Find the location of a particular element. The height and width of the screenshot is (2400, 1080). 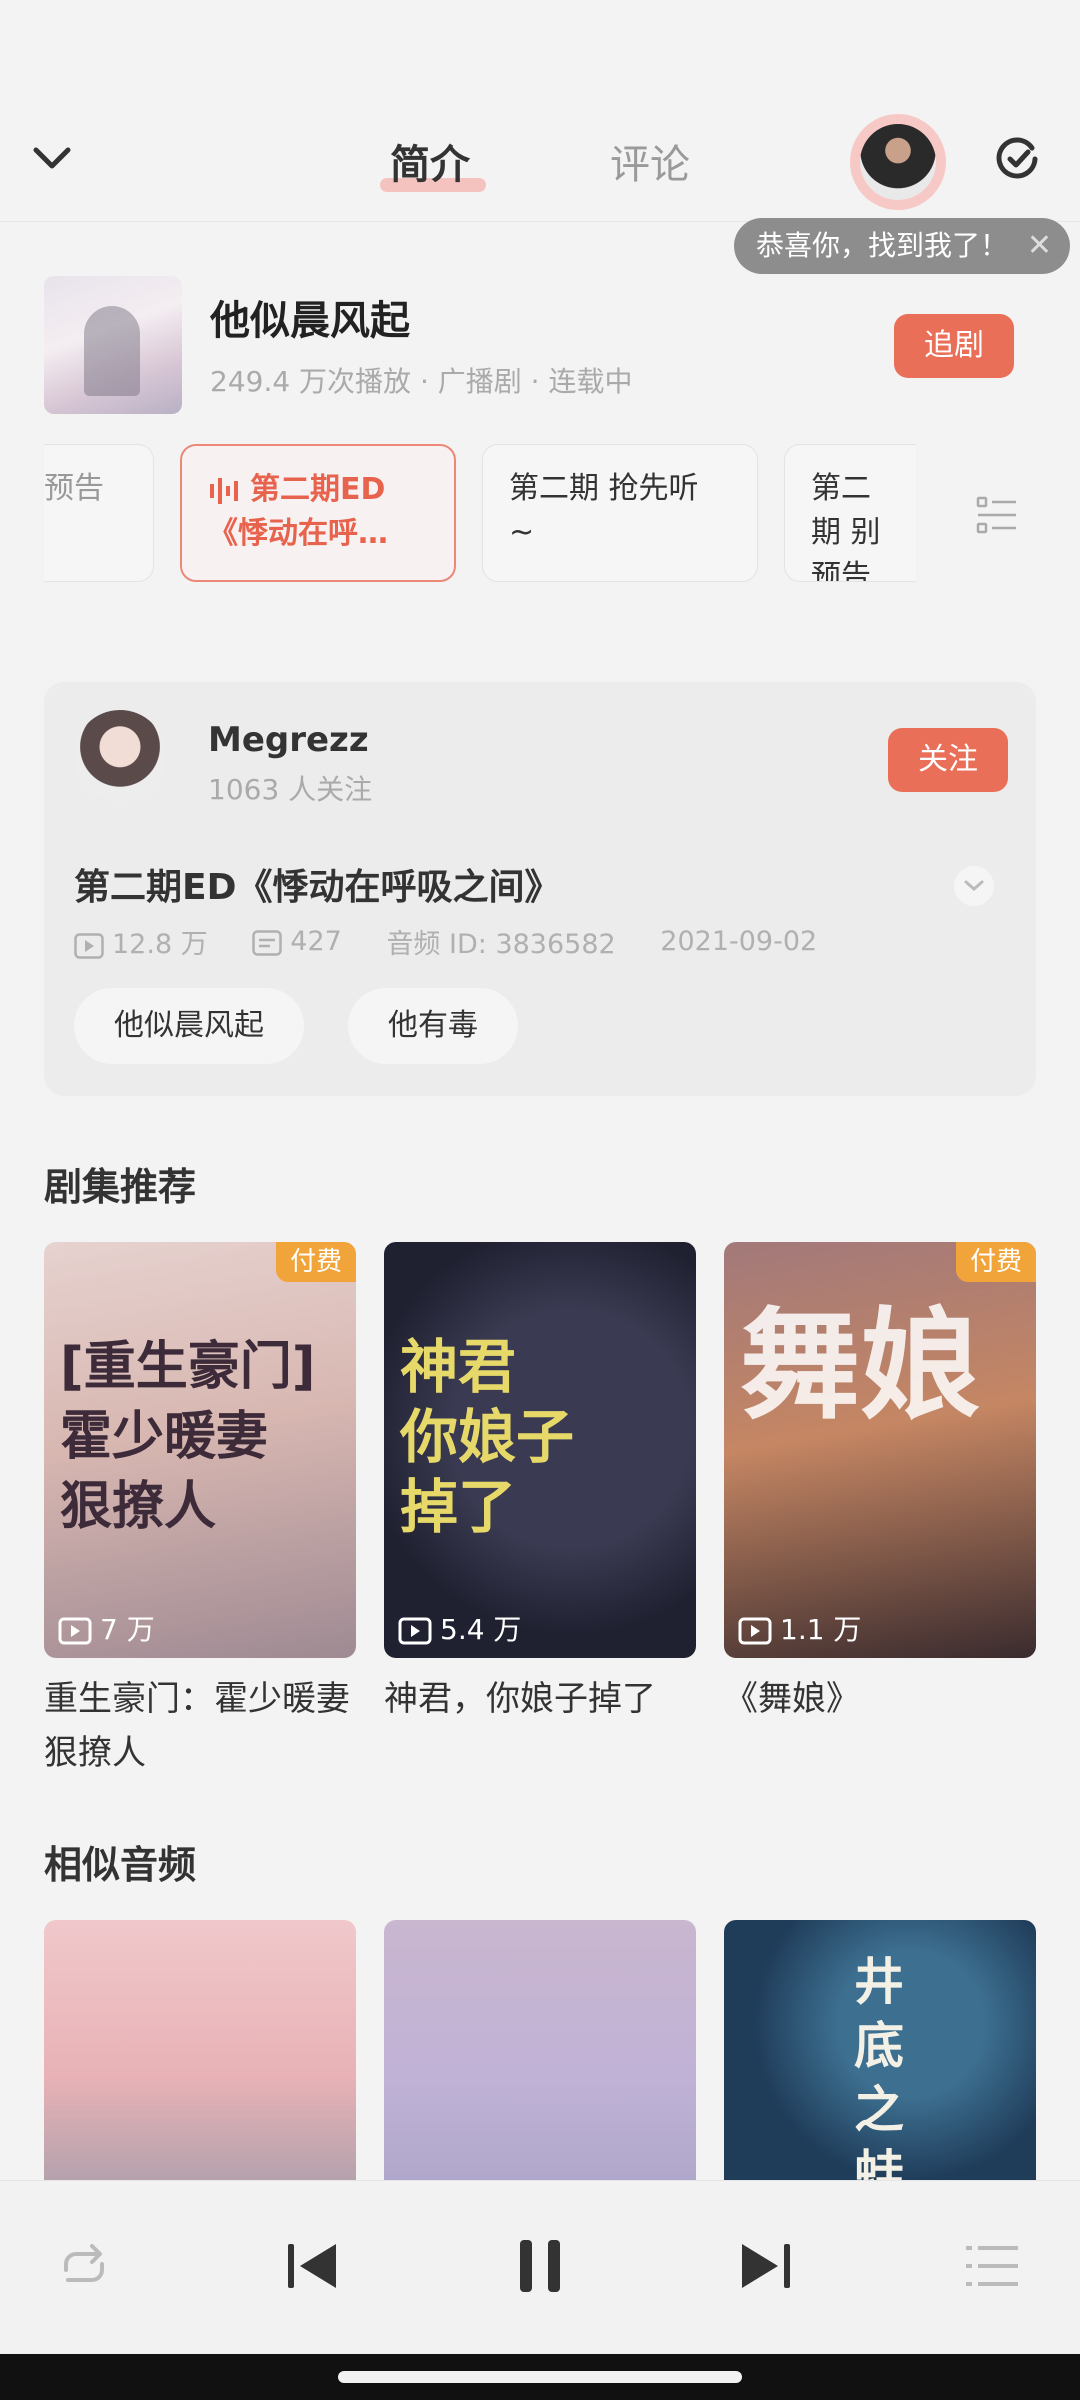

danmaku-icon is located at coordinates (267, 942).